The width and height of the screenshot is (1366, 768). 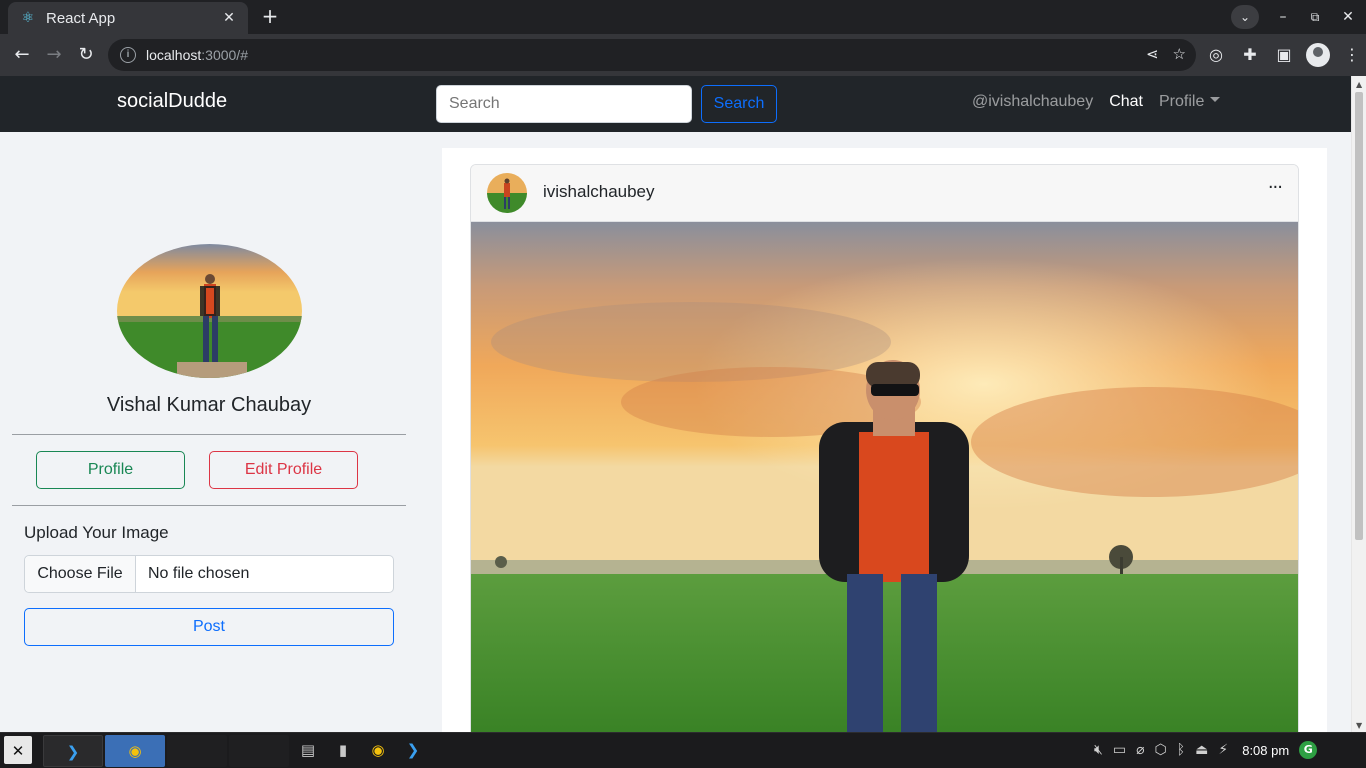 What do you see at coordinates (209, 311) in the screenshot?
I see `profile-picture` at bounding box center [209, 311].